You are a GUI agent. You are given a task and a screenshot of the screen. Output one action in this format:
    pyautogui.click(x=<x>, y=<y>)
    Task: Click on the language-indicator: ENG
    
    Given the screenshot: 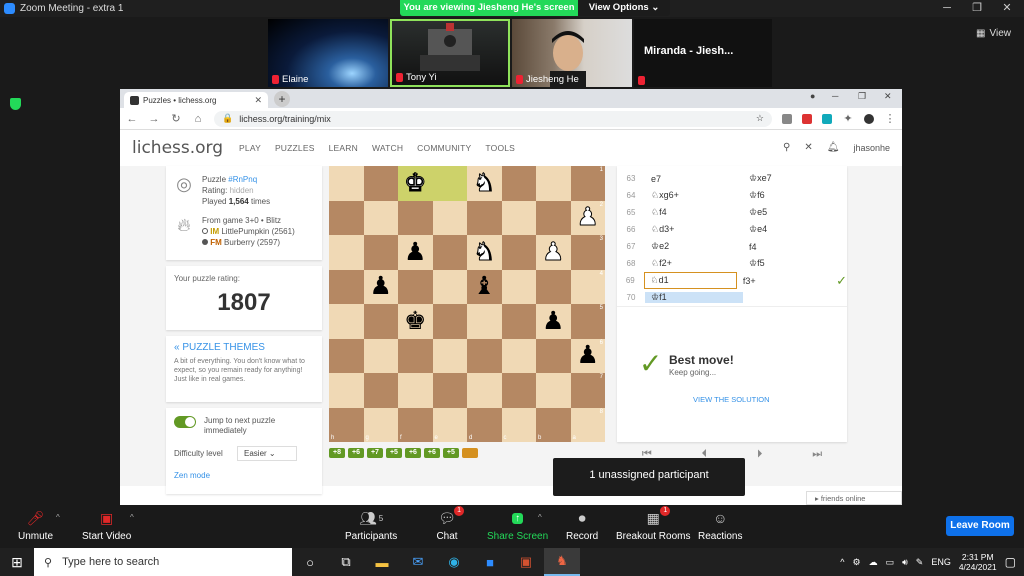 What is the action you would take?
    pyautogui.click(x=941, y=562)
    